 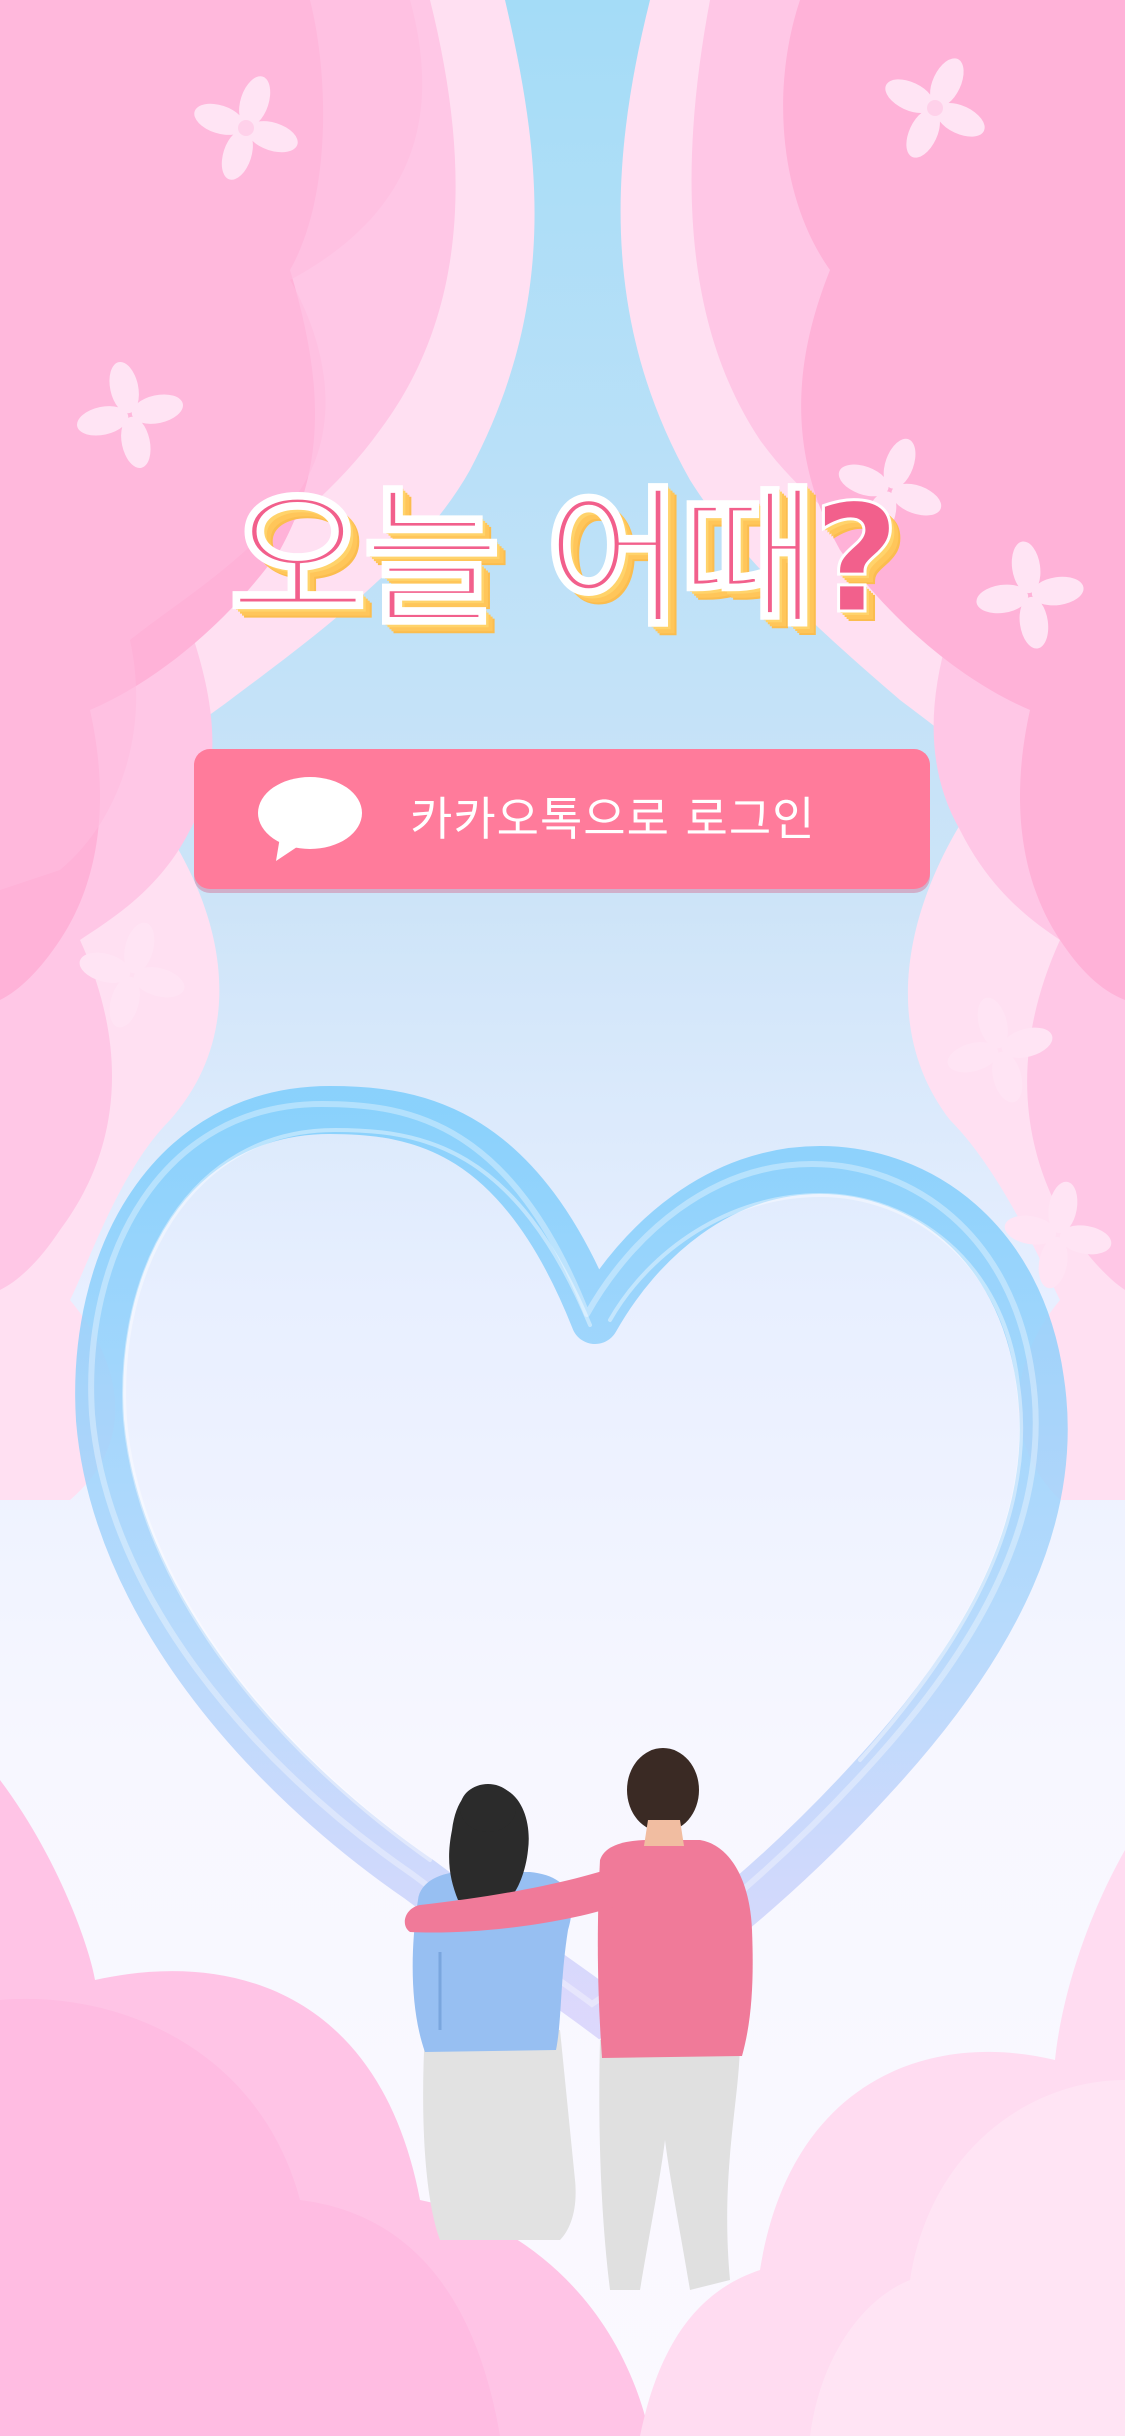 I want to click on man-legs, so click(x=669, y=2165).